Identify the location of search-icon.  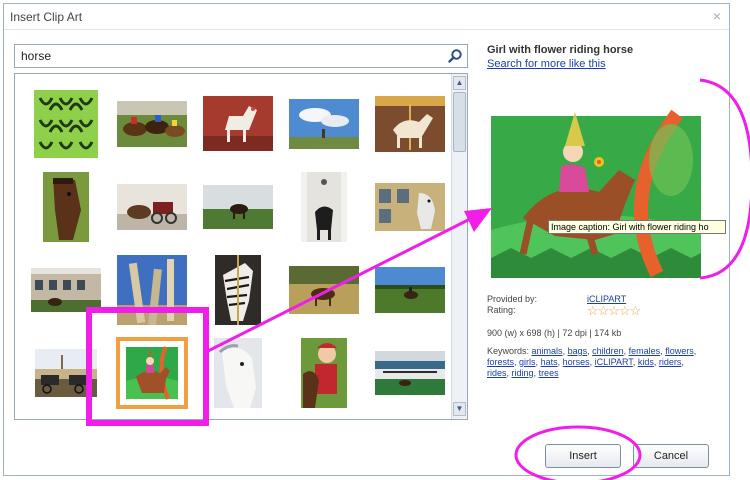
(455, 56).